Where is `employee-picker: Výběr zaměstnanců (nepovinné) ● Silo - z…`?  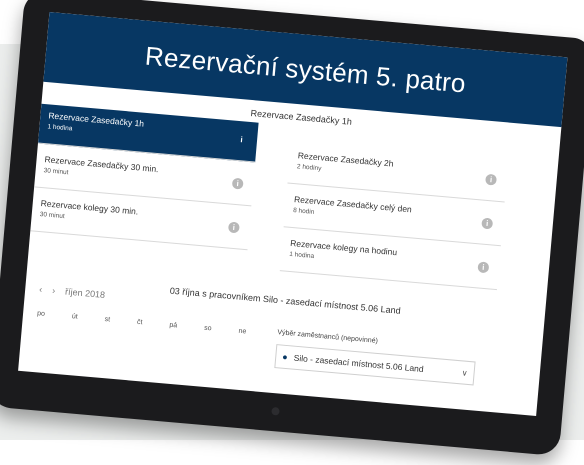
employee-picker: Výběr zaměstnanců (nepovinné) ● Silo - z… is located at coordinates (375, 357).